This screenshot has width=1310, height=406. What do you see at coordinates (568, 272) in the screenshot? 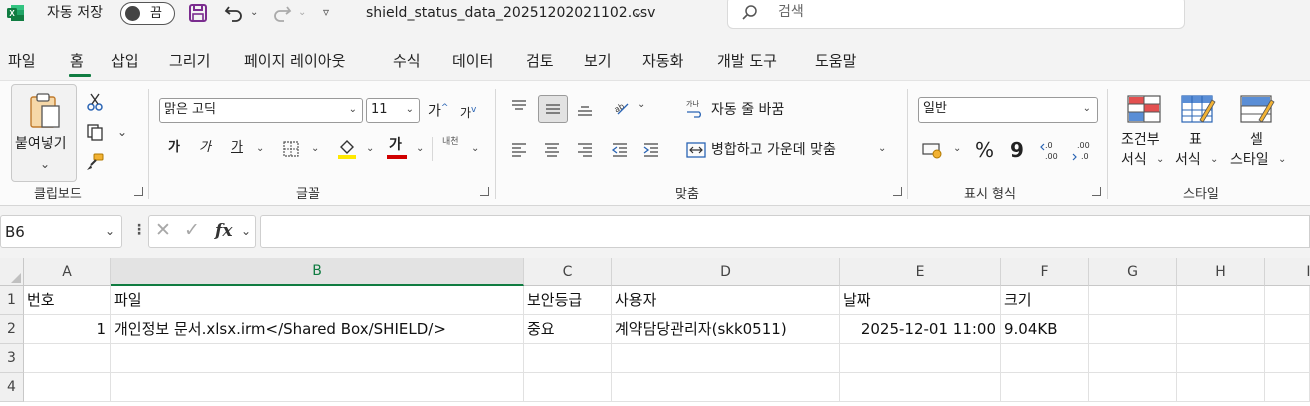
I see `column-header: C` at bounding box center [568, 272].